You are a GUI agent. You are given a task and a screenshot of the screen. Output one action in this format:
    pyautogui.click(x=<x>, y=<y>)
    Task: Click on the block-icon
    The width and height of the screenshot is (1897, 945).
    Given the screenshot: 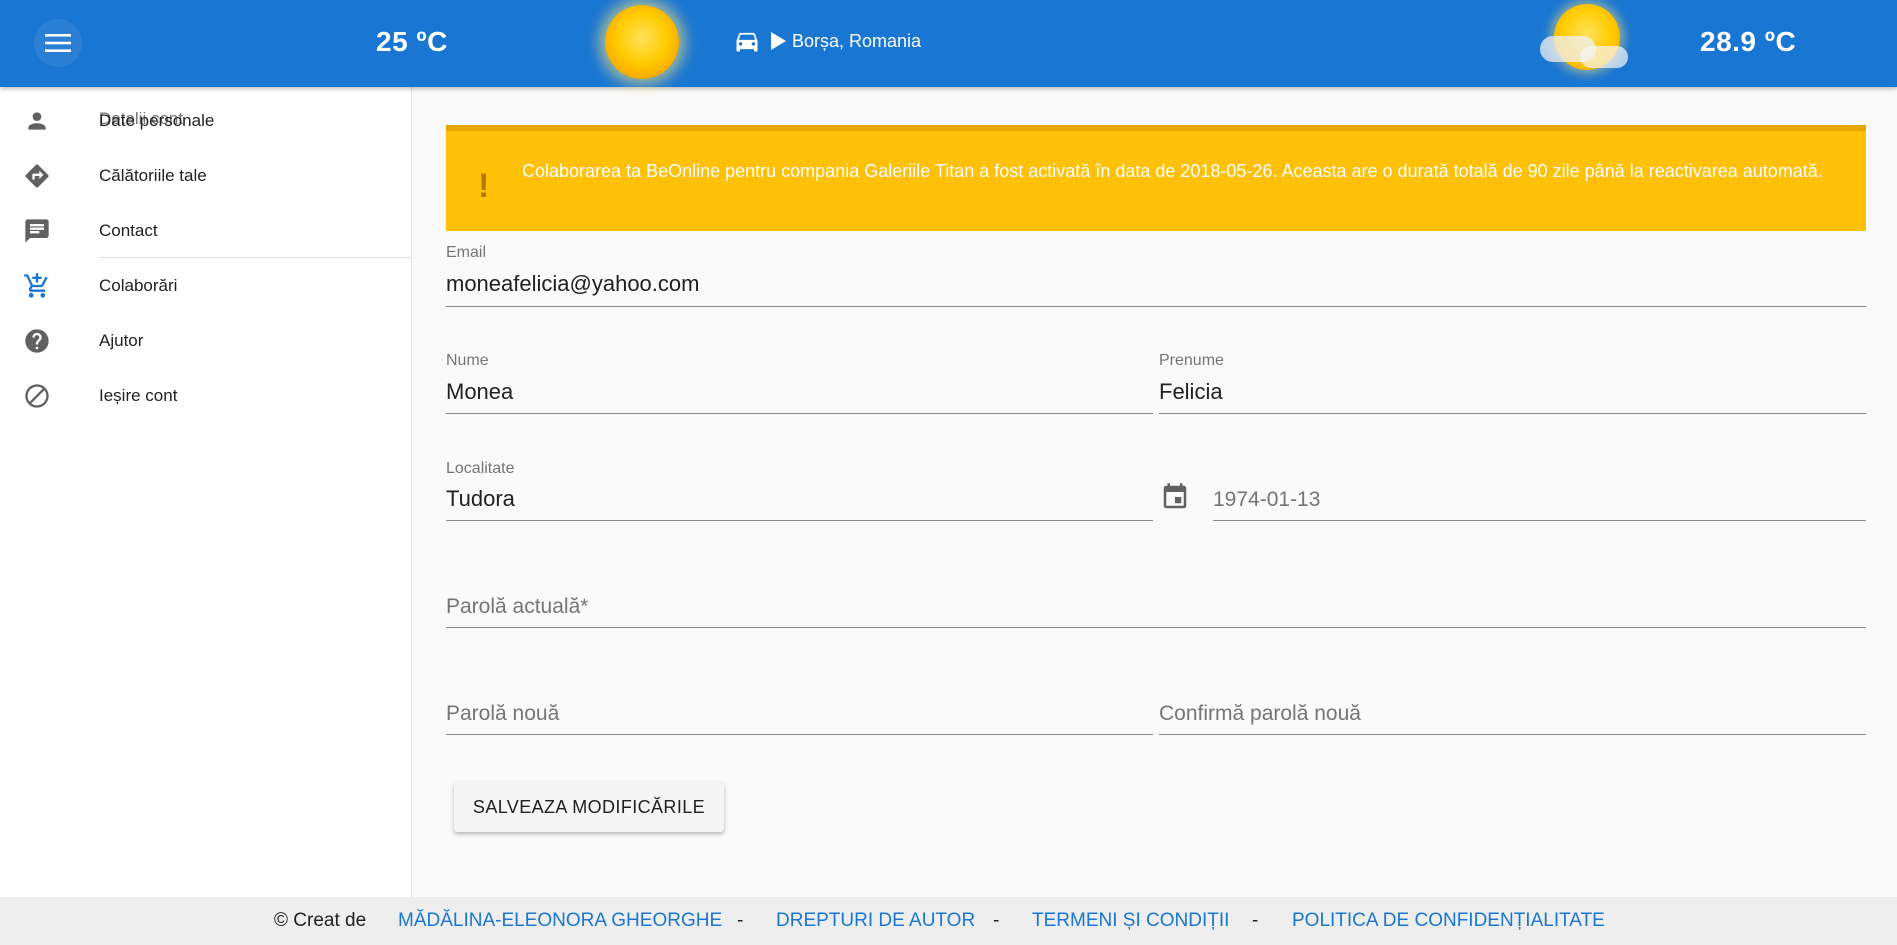 What is the action you would take?
    pyautogui.click(x=37, y=396)
    